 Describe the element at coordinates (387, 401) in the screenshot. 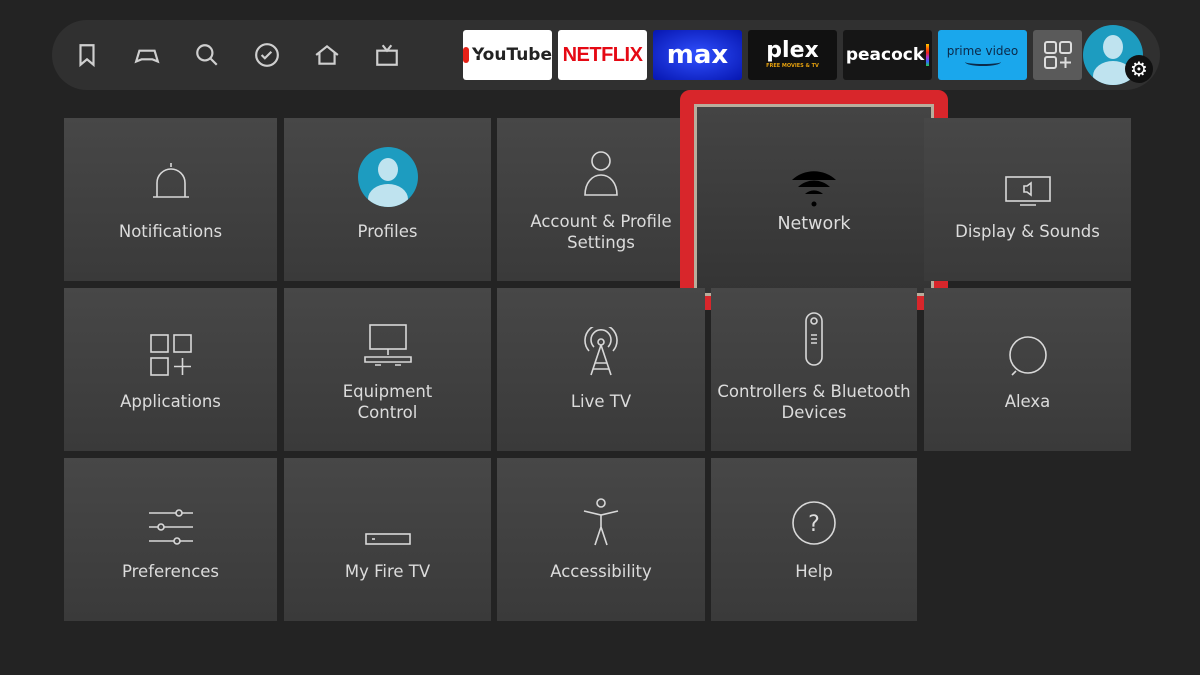

I see `tile-label: Equipment Control` at that location.